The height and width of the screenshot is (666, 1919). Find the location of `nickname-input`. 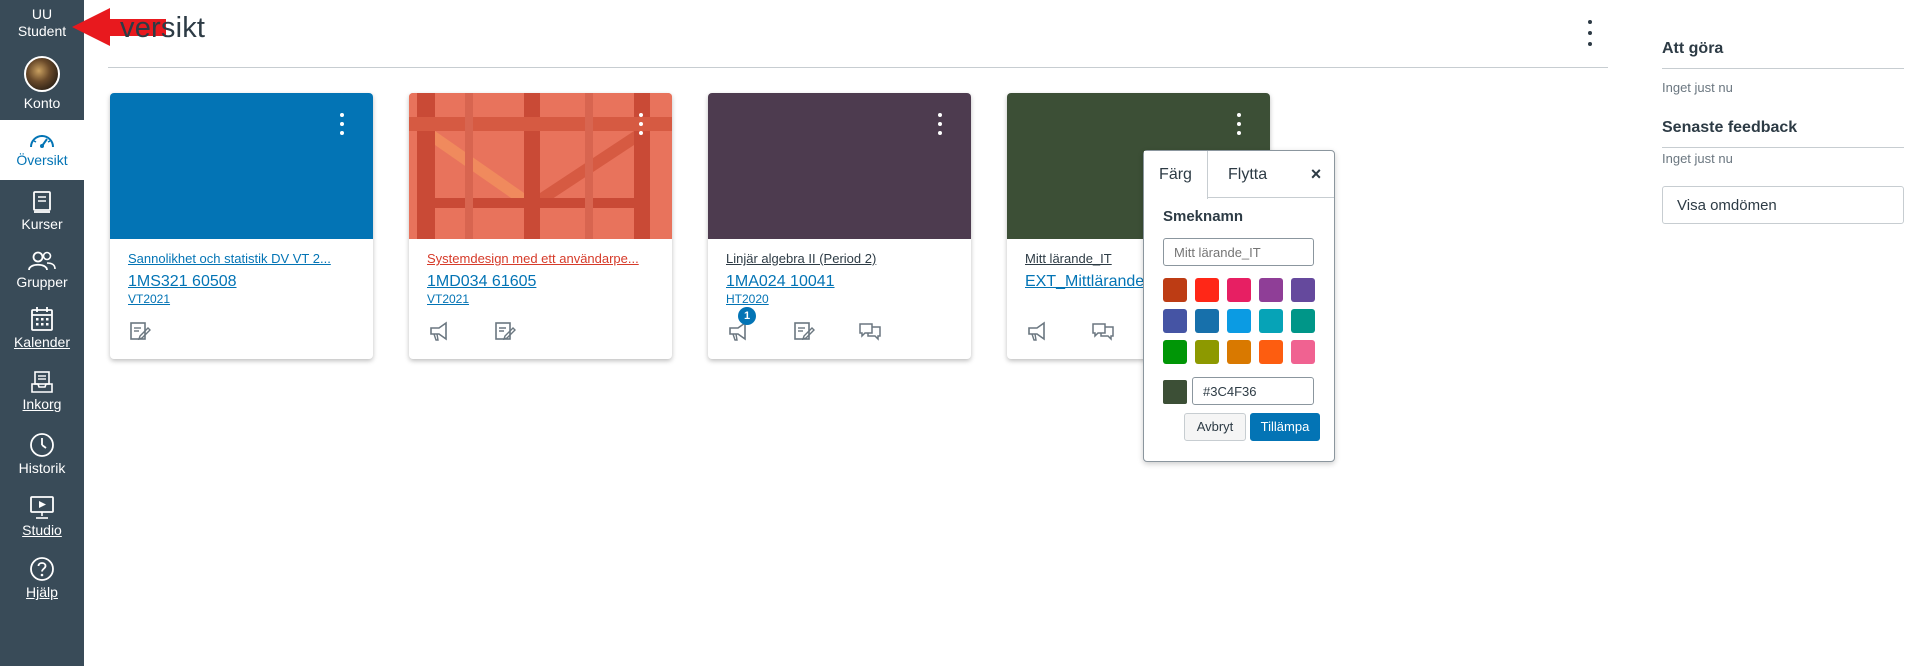

nickname-input is located at coordinates (1238, 252).